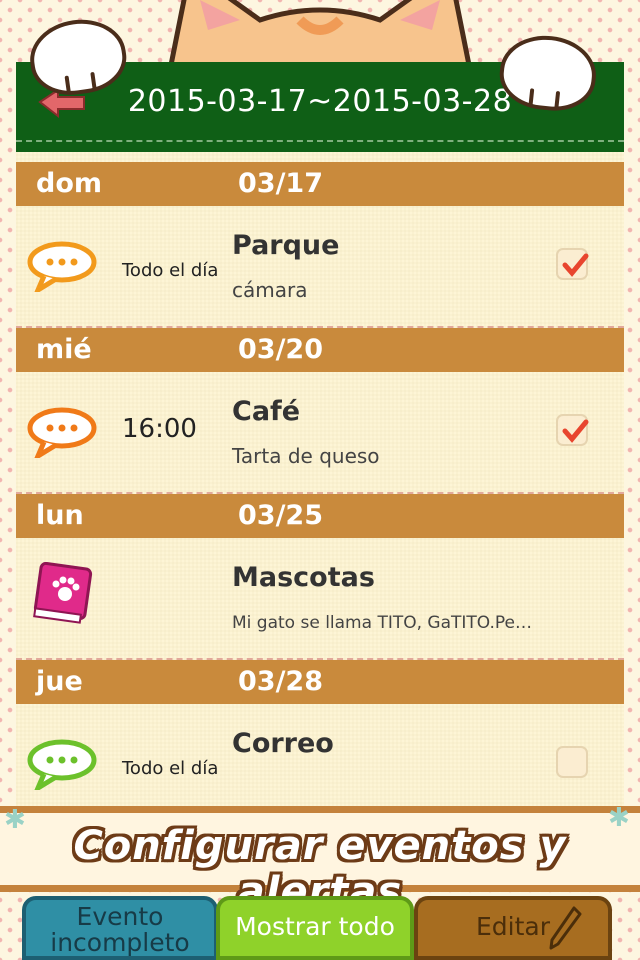 The image size is (640, 960). Describe the element at coordinates (270, 290) in the screenshot. I see `event-subtitle: cámara` at that location.